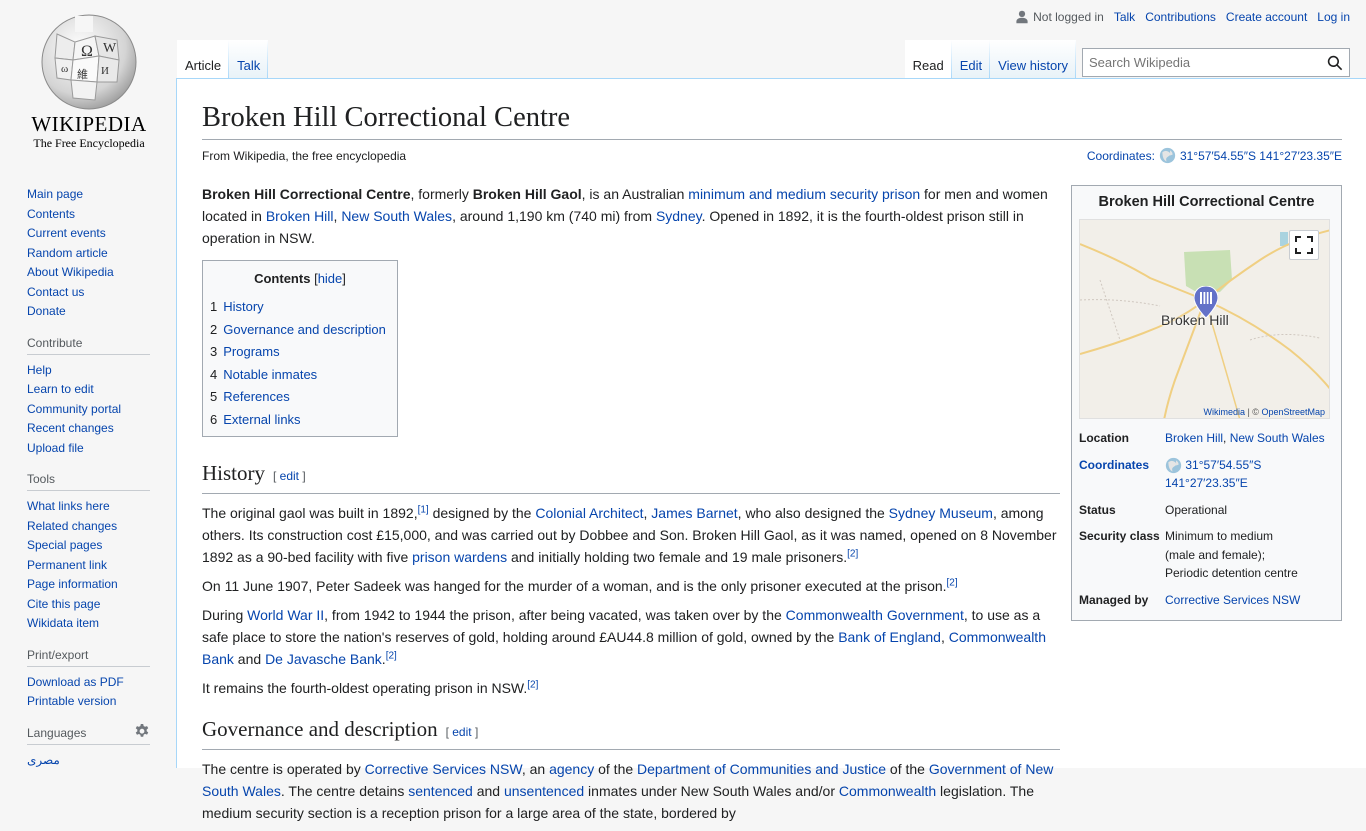 The image size is (1366, 831). Describe the element at coordinates (887, 791) in the screenshot. I see `link-commonwealth: Commonwealth` at that location.